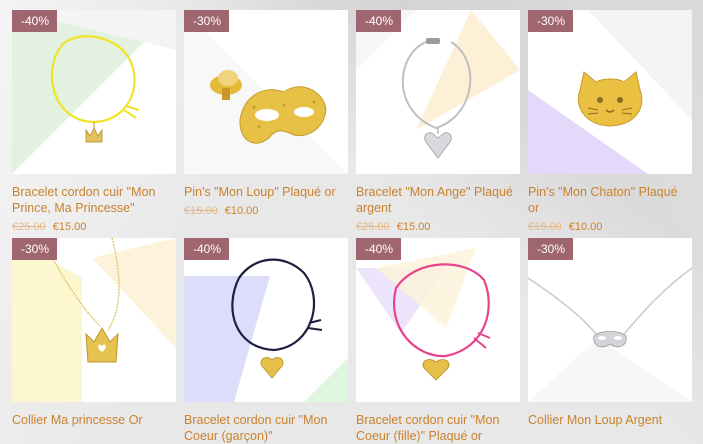 This screenshot has width=703, height=444. I want to click on silver-mask-necklace-icon, so click(610, 307).